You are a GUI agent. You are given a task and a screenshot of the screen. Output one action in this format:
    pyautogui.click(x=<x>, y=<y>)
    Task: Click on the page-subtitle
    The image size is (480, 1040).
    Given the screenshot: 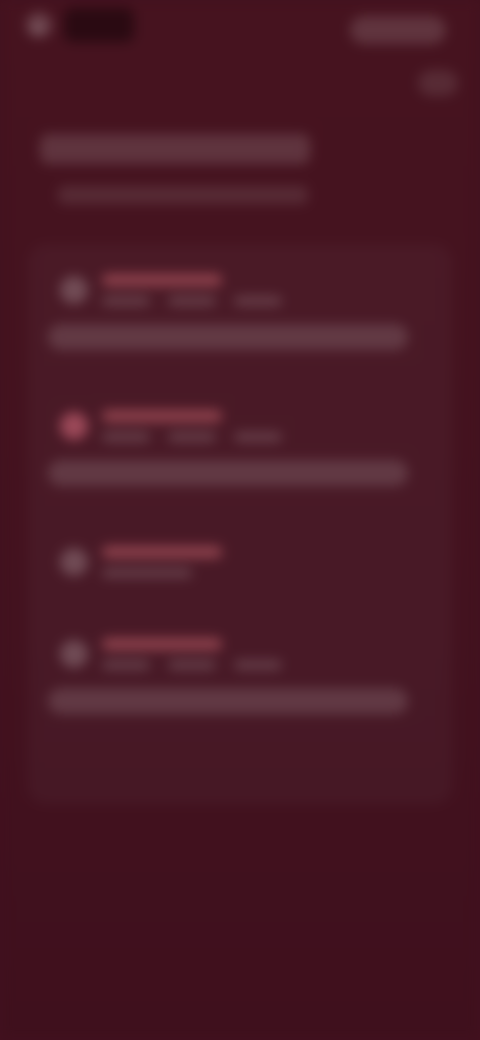 What is the action you would take?
    pyautogui.click(x=183, y=195)
    